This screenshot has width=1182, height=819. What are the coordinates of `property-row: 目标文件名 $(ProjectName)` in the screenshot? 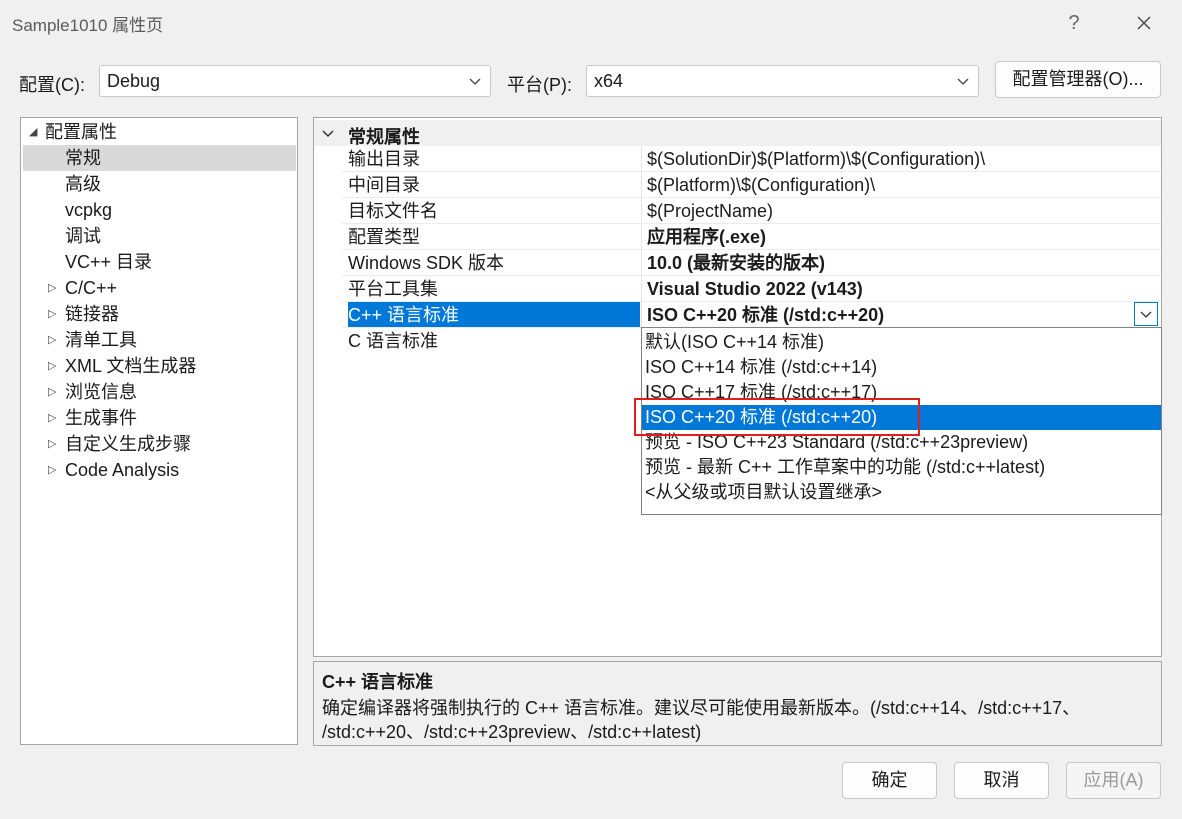 It's located at (737, 211).